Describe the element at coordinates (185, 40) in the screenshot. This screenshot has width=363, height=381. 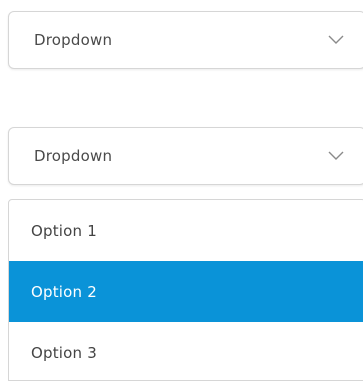
I see `dropdown-closed: Dropdown` at that location.